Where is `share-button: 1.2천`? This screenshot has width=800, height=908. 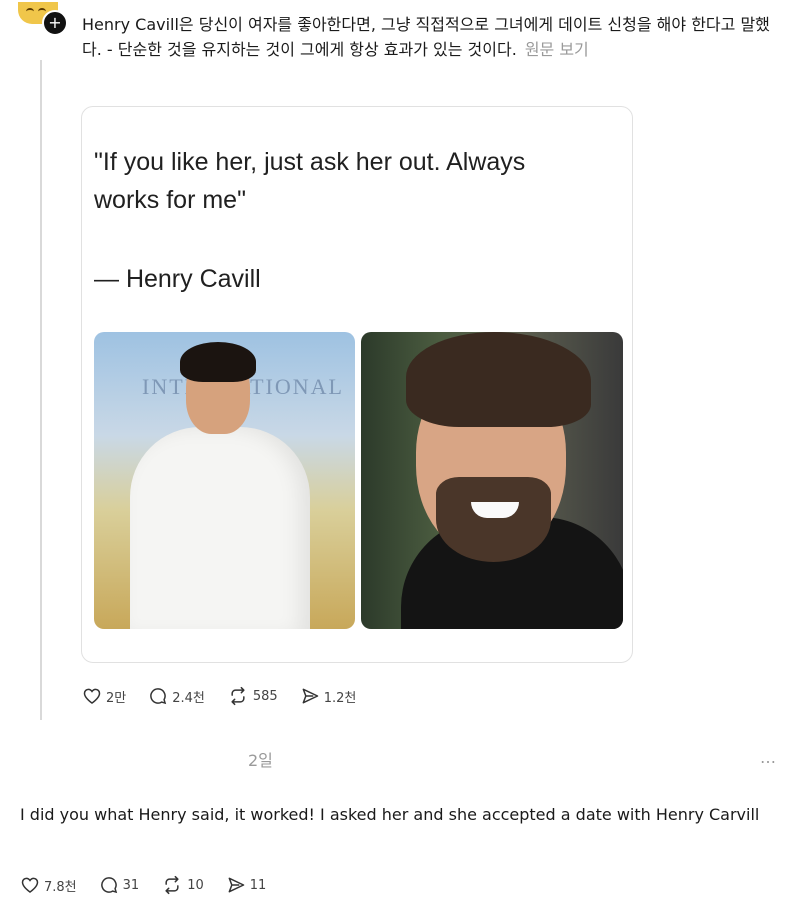
share-button: 1.2천 is located at coordinates (328, 696).